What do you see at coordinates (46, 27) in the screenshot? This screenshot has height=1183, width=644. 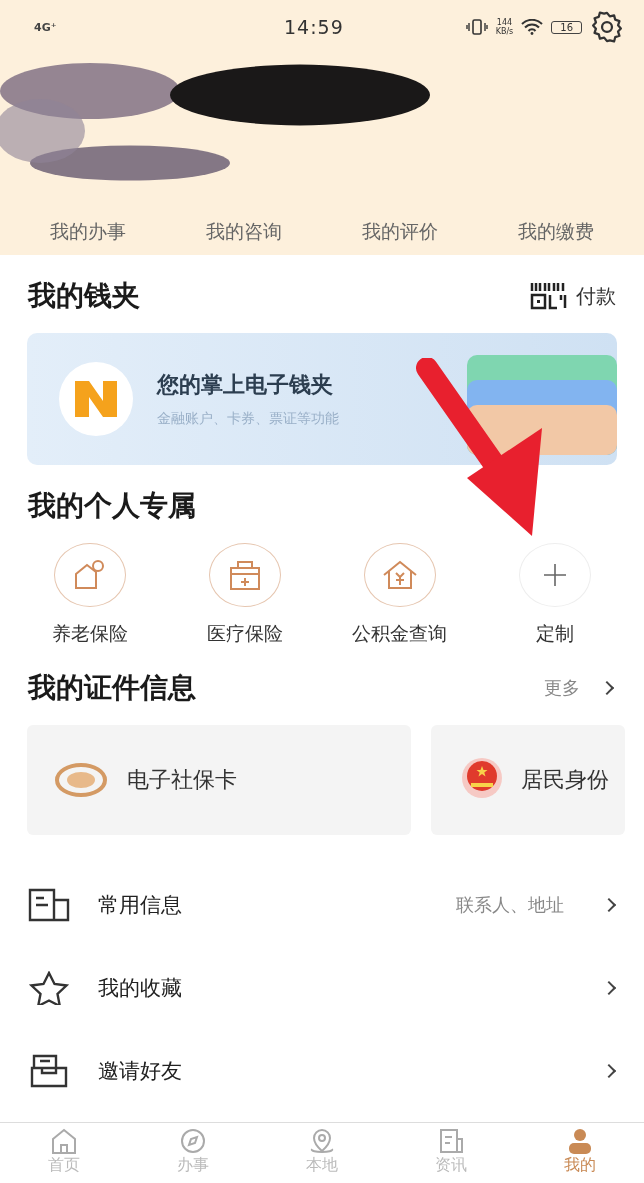 I see `network-indicator: 4G⁺` at bounding box center [46, 27].